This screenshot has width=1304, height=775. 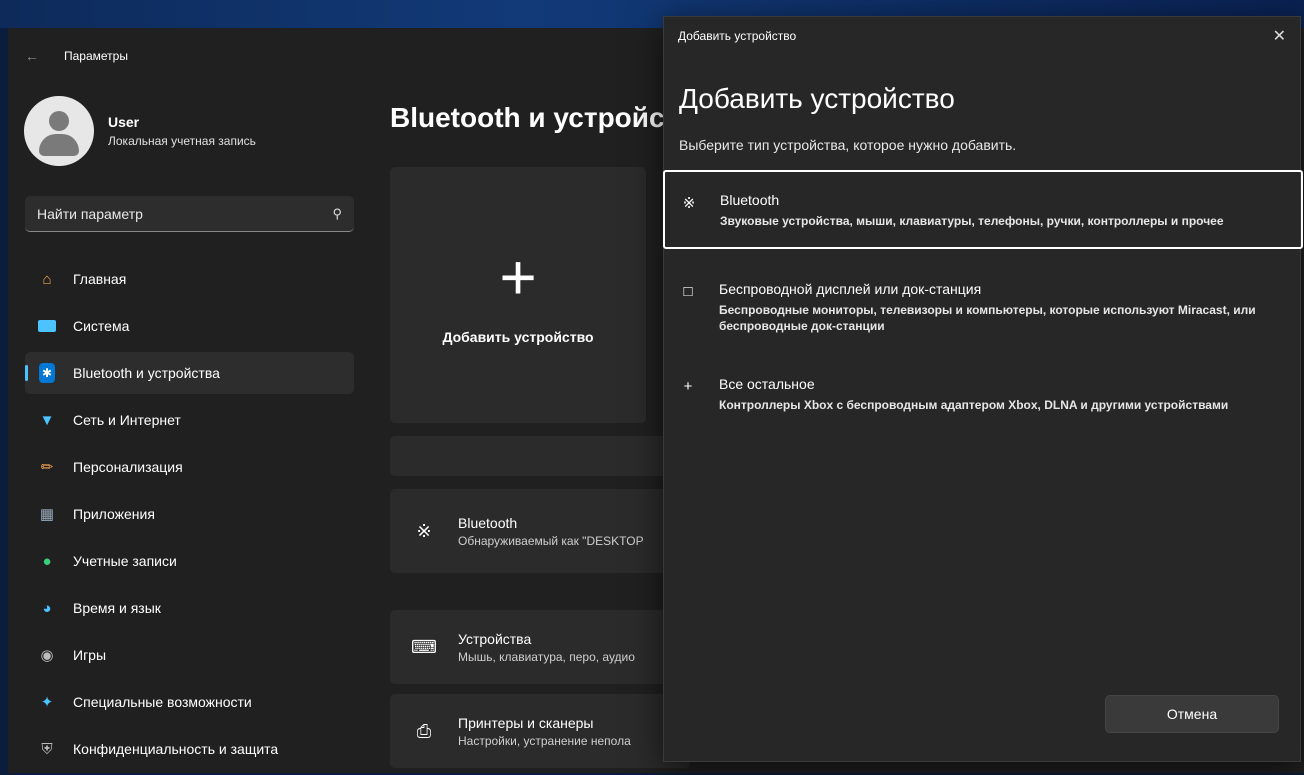 I want to click on sidebar-item-label: Система, so click(x=101, y=326).